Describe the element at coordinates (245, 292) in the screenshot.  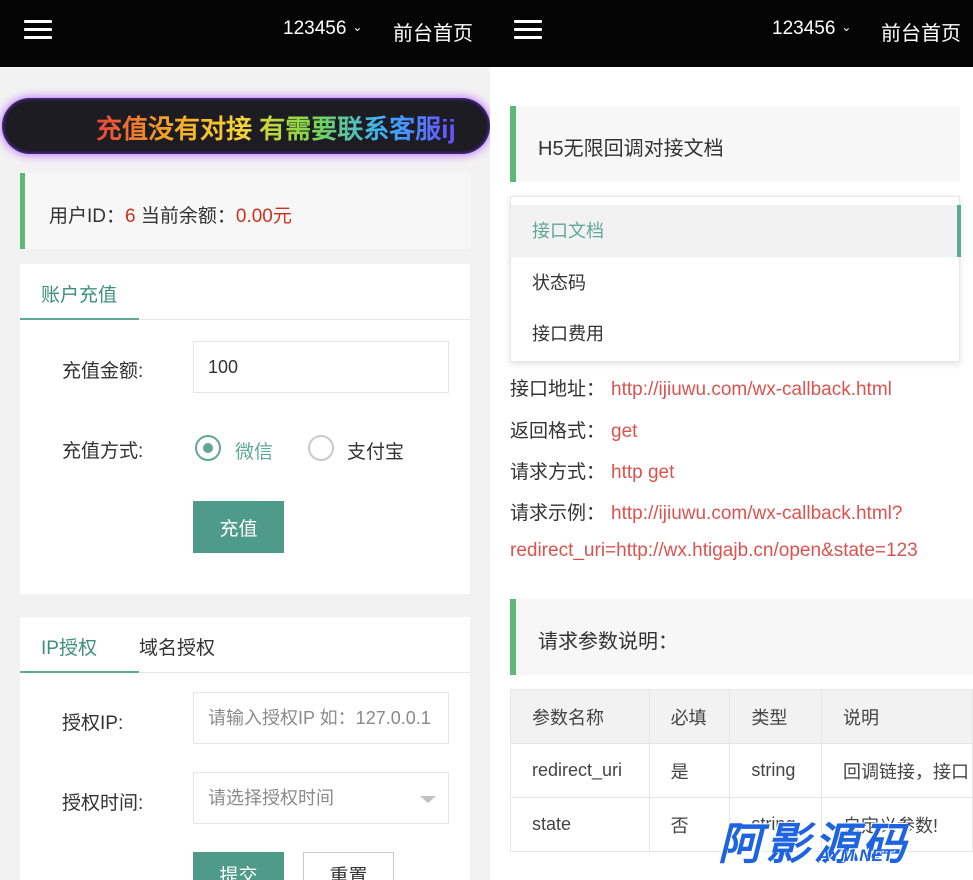
I see `recharge-tabs: 账户充值` at that location.